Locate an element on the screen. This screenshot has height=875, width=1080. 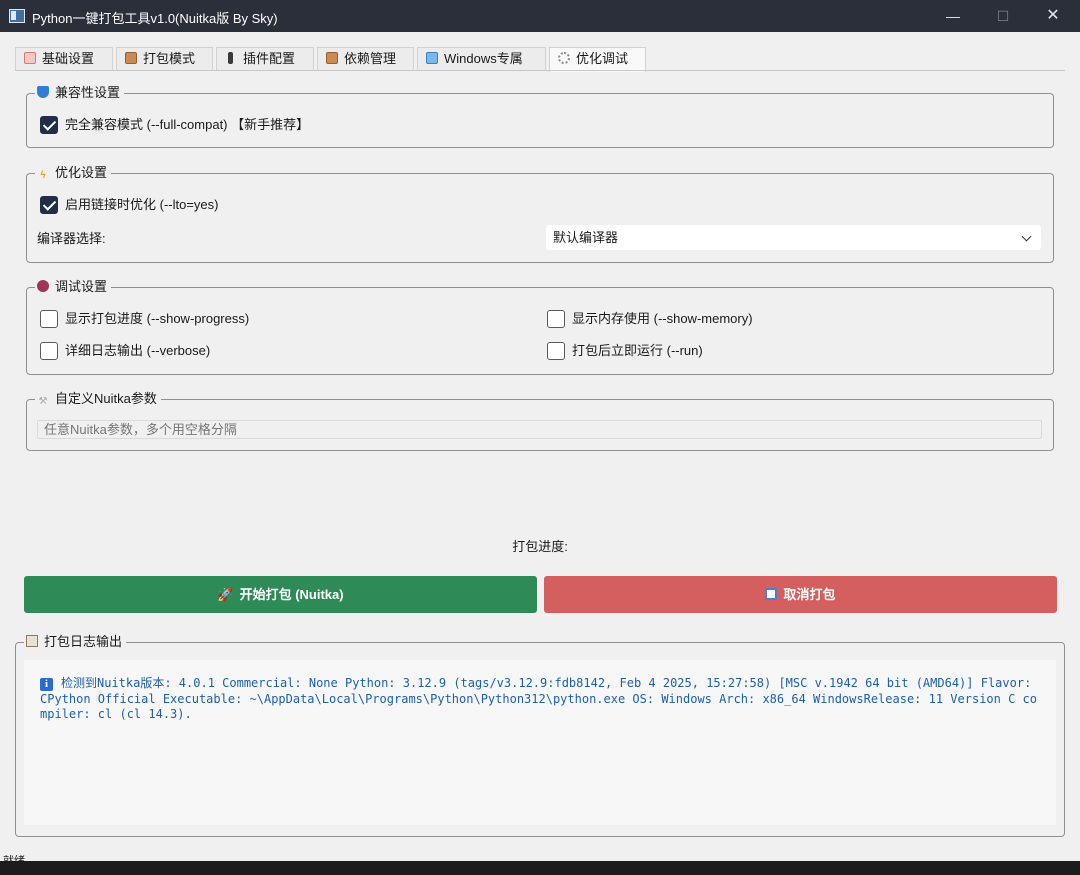
gear-icon is located at coordinates (564, 58).